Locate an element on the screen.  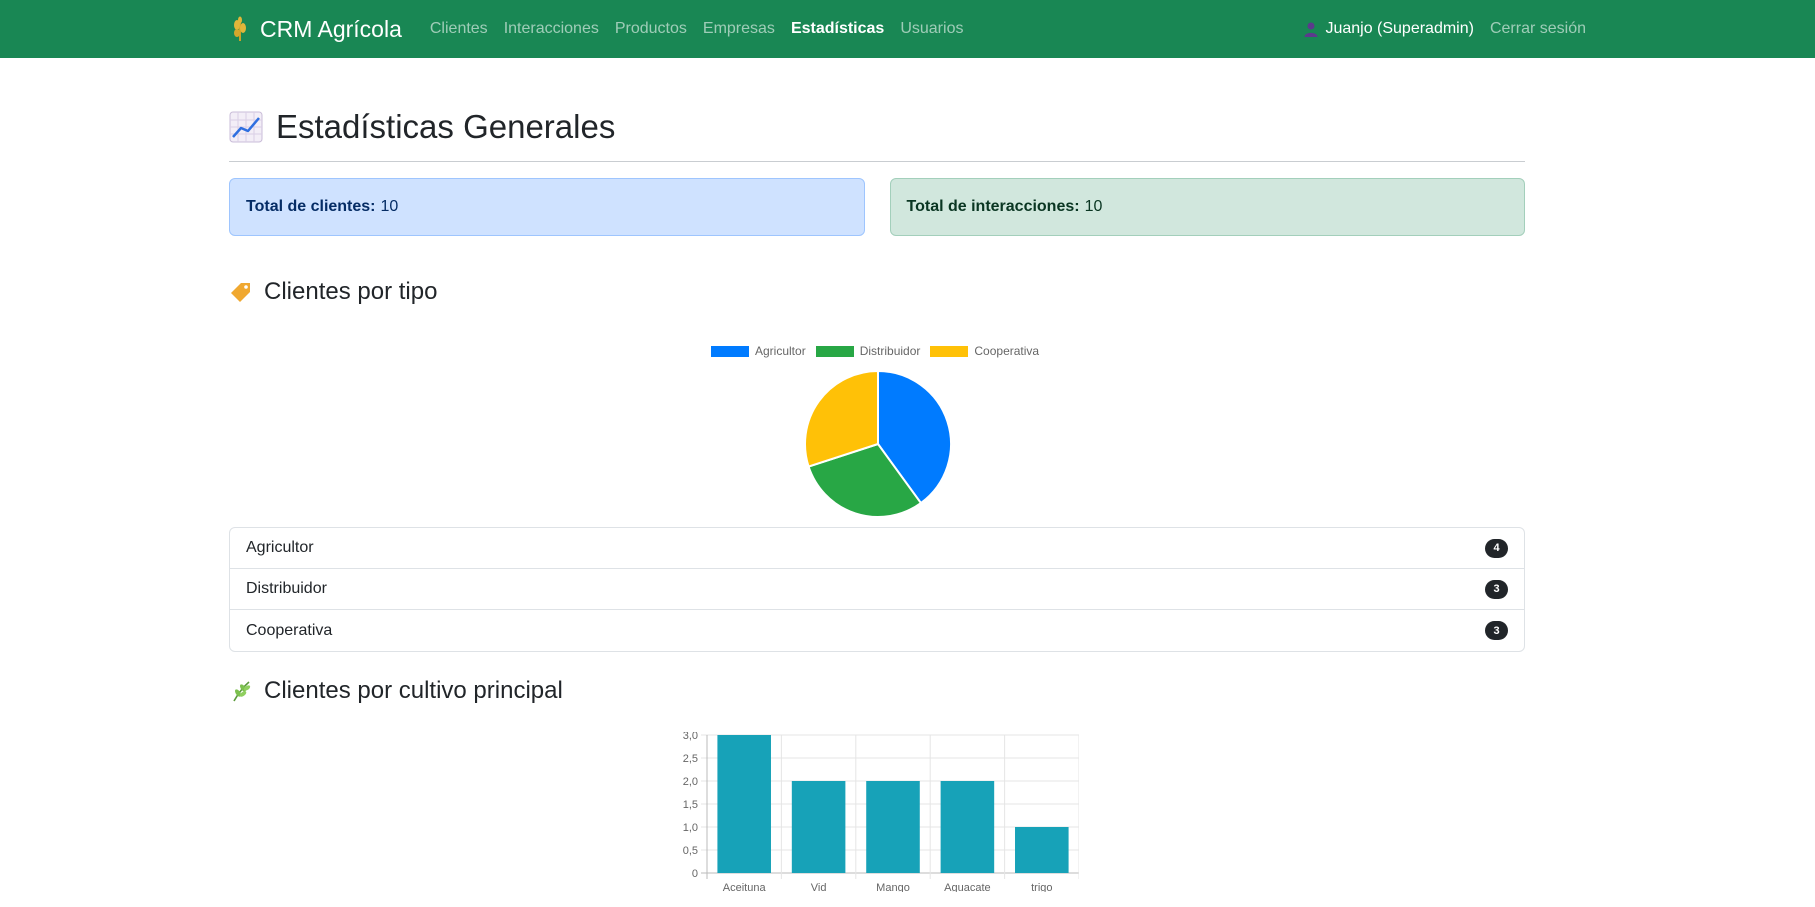
total-interacciones-label: Total de interacciones: is located at coordinates (993, 206).